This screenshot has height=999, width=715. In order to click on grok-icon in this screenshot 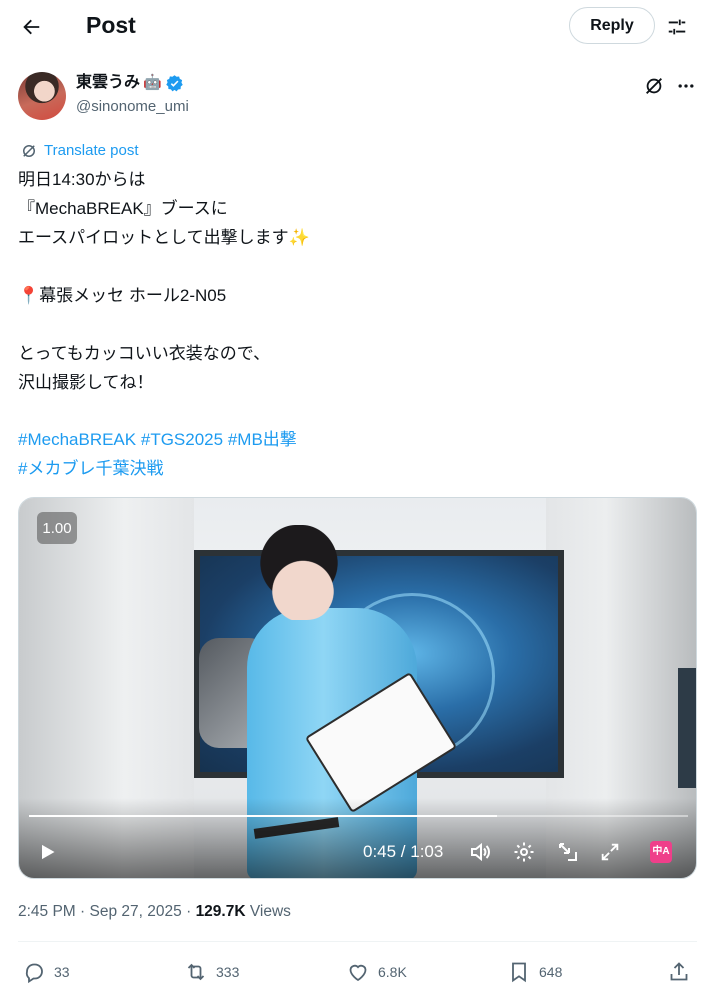, I will do `click(654, 86)`.